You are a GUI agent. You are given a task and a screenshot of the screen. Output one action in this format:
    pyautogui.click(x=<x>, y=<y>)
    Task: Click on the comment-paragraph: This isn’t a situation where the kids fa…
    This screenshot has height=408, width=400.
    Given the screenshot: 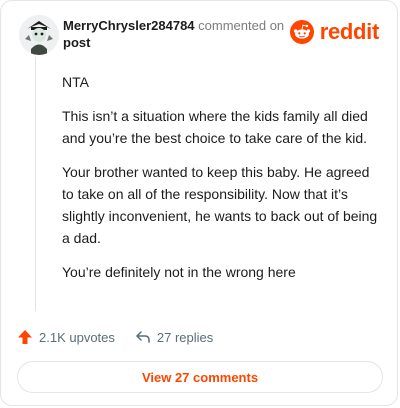 What is the action you would take?
    pyautogui.click(x=215, y=127)
    